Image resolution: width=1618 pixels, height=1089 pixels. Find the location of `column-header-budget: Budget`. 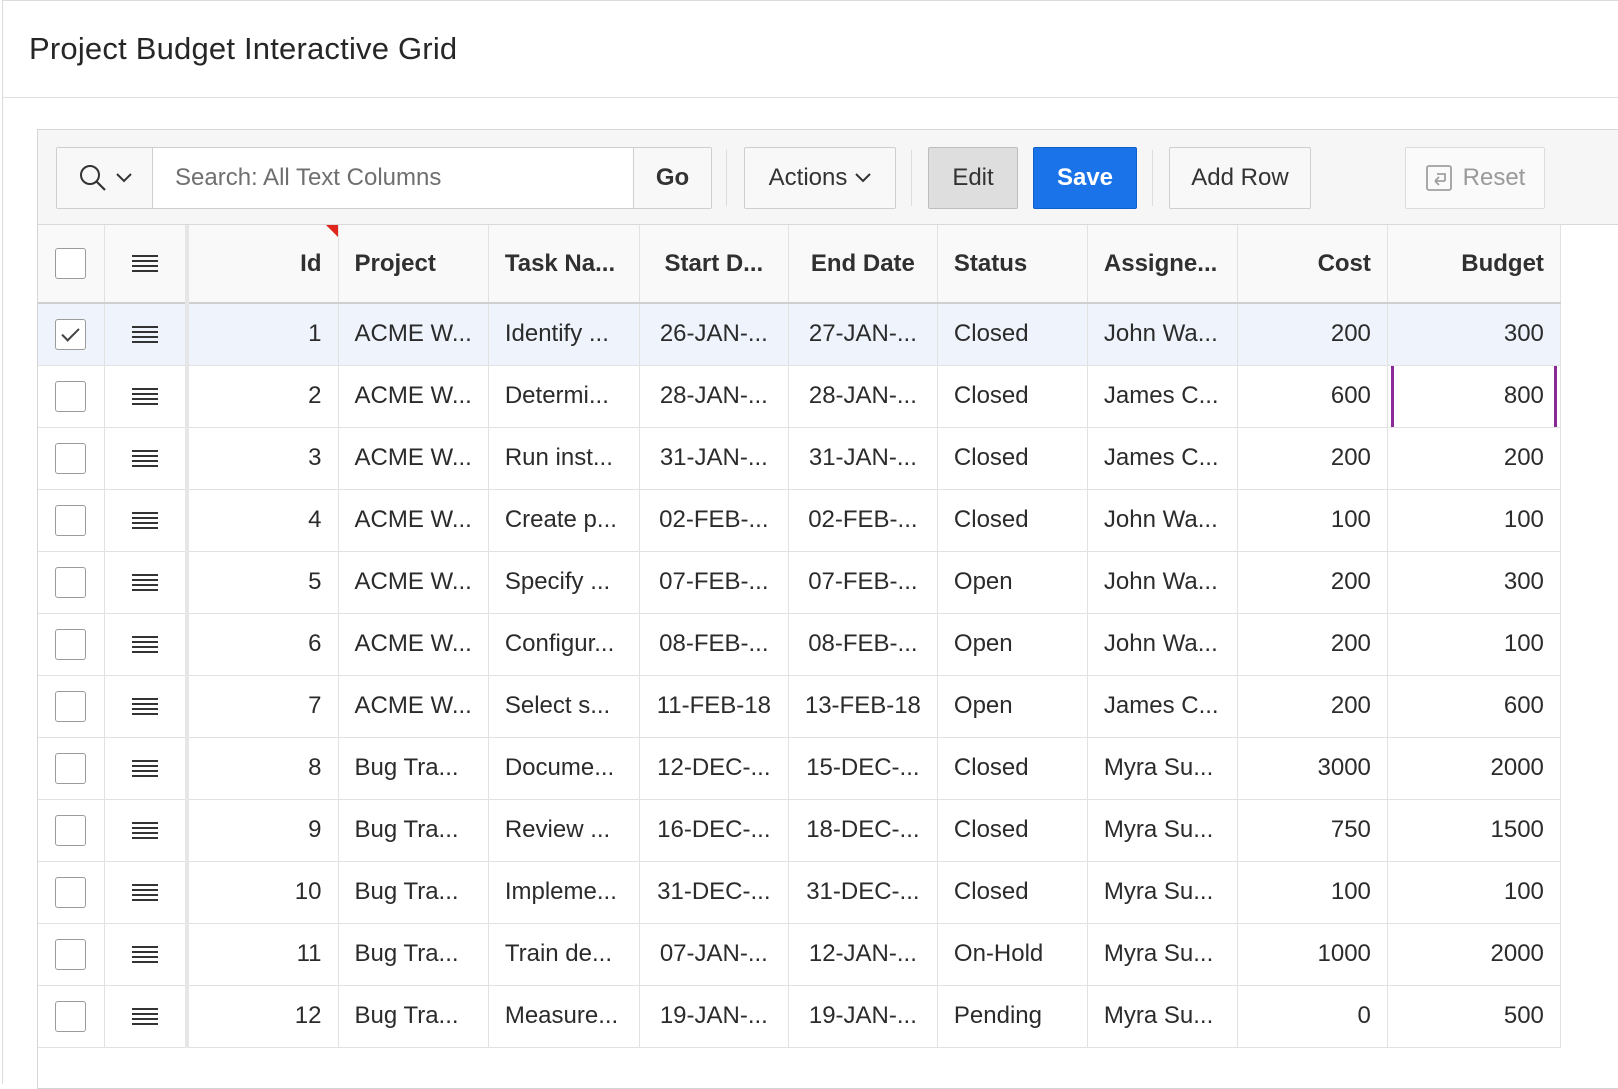

column-header-budget: Budget is located at coordinates (1474, 264).